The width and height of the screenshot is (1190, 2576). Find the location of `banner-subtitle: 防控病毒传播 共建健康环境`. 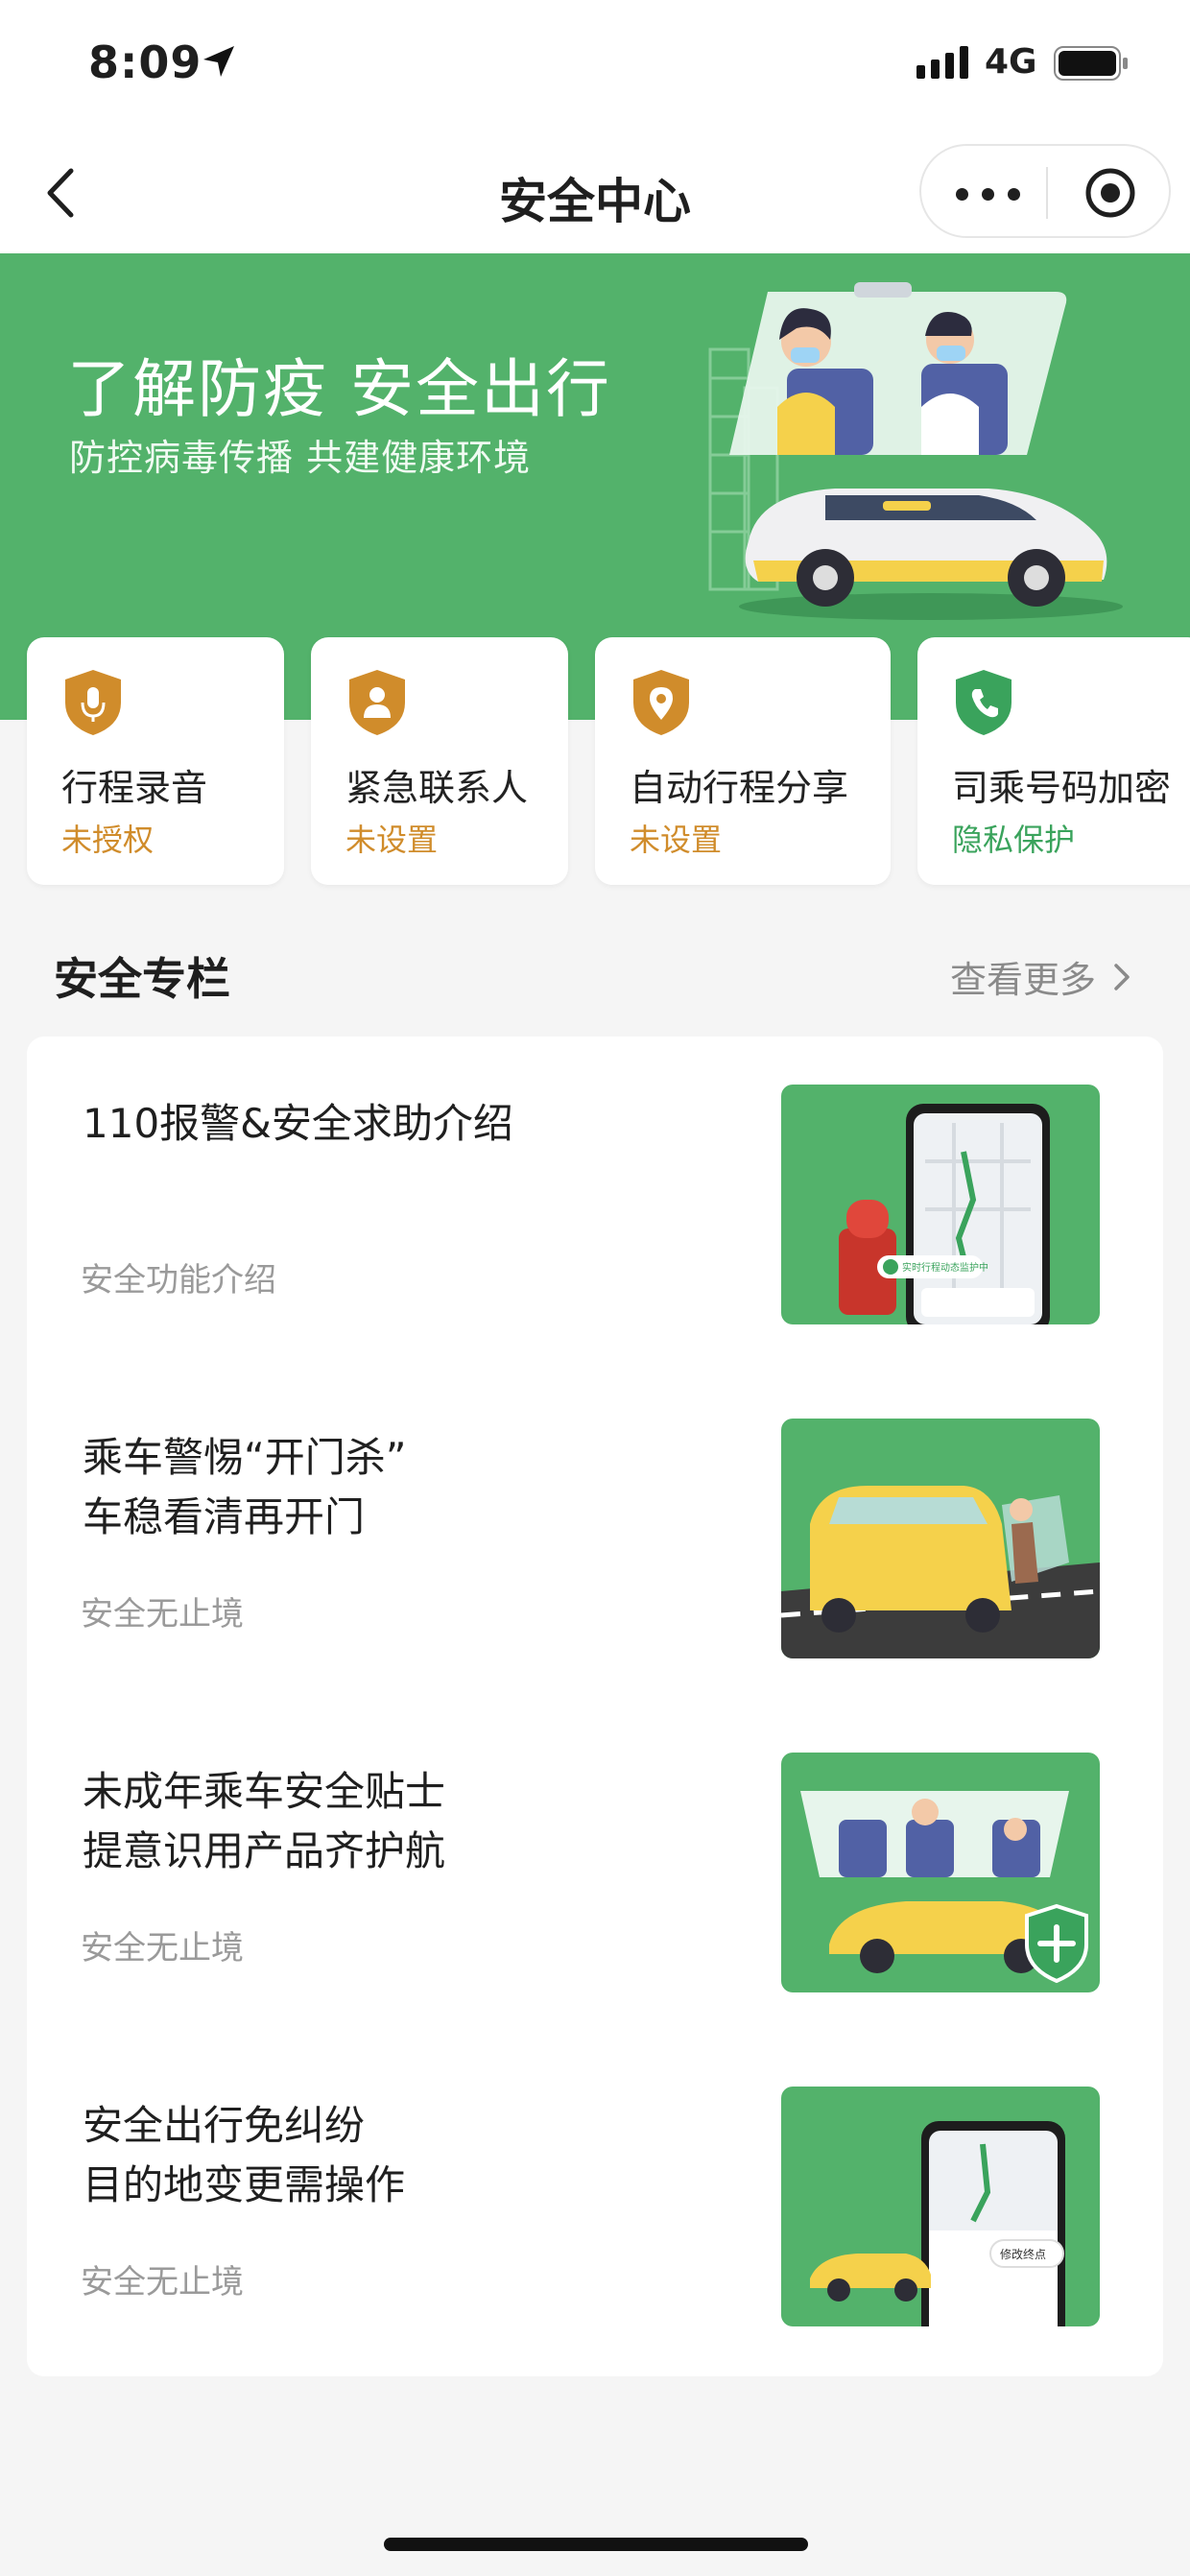

banner-subtitle: 防控病毒传播 共建健康环境 is located at coordinates (301, 458).